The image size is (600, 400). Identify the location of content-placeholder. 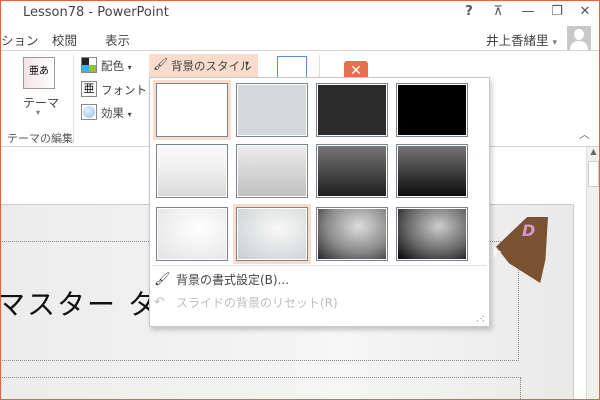
(261, 388).